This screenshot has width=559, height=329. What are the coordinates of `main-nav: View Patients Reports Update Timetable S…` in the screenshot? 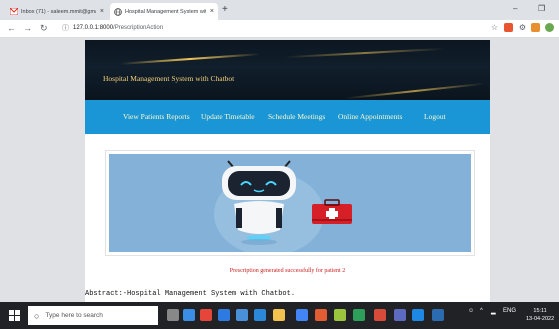 It's located at (287, 117).